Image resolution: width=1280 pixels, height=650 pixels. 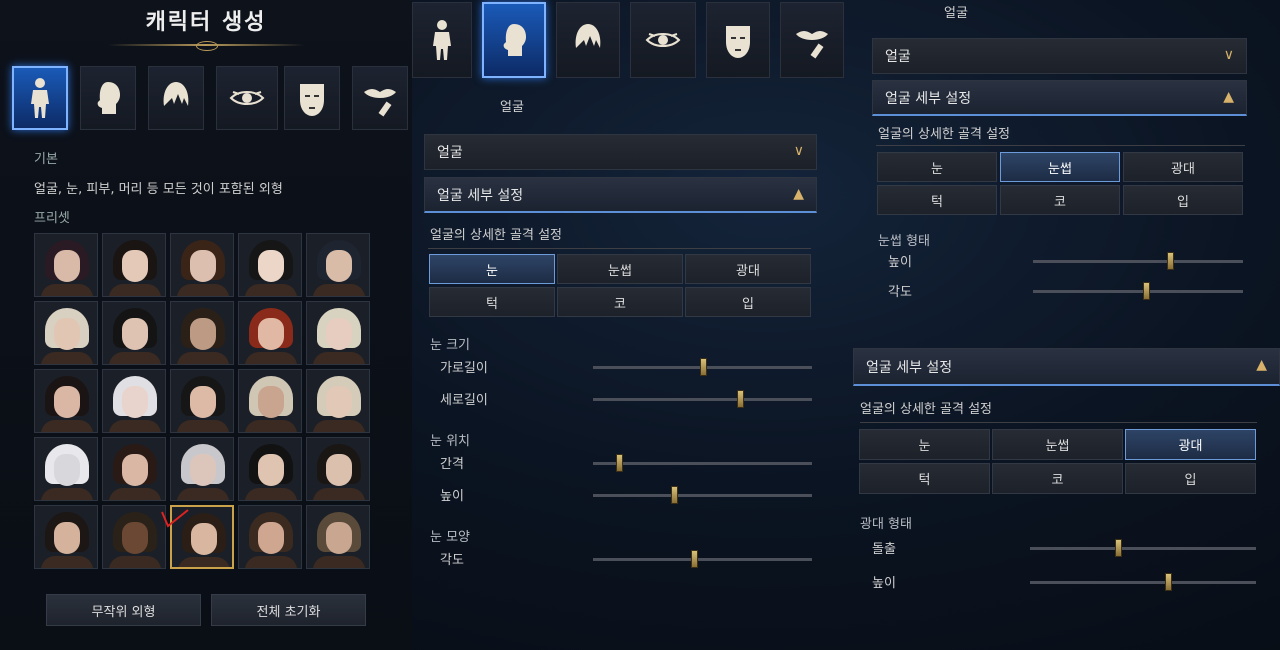 I want to click on reset-all-button: 전체 초기화, so click(x=288, y=610).